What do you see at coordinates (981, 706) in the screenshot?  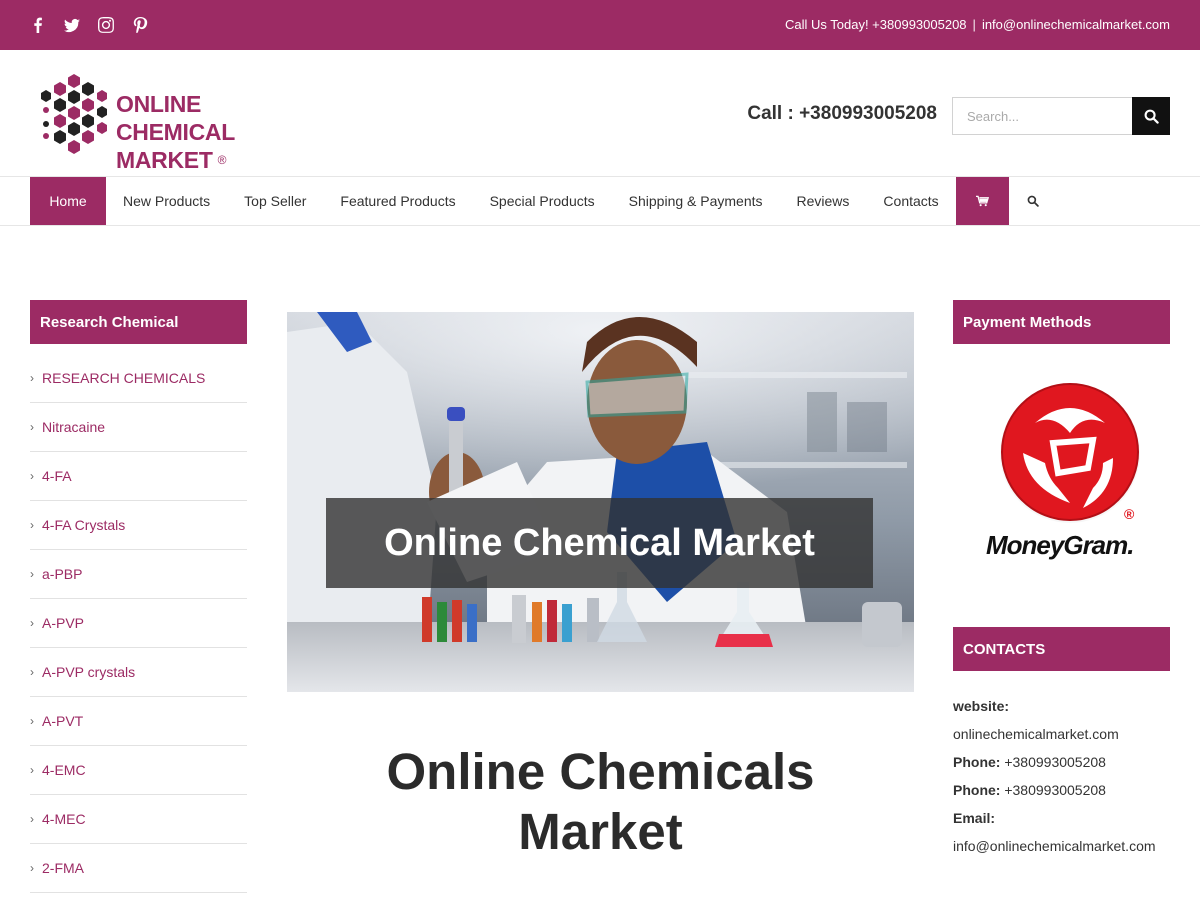 I see `website-label: website:` at bounding box center [981, 706].